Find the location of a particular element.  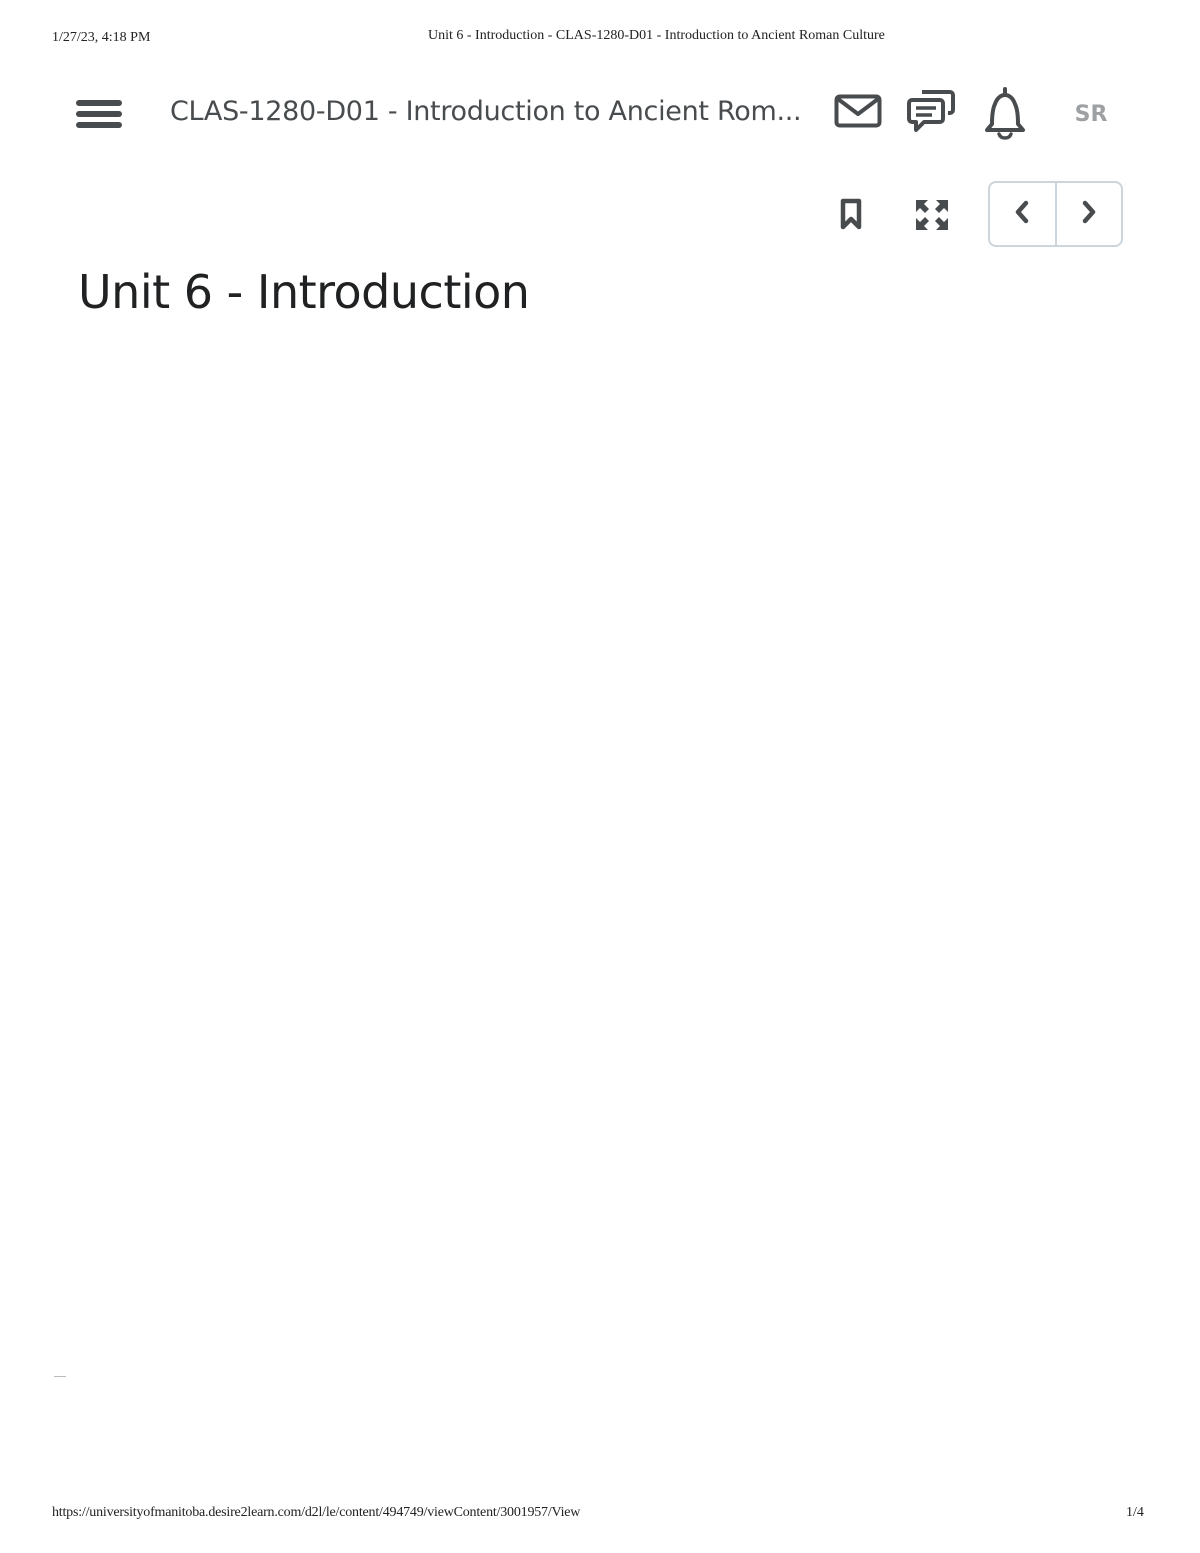

page-navigation is located at coordinates (1055, 214).